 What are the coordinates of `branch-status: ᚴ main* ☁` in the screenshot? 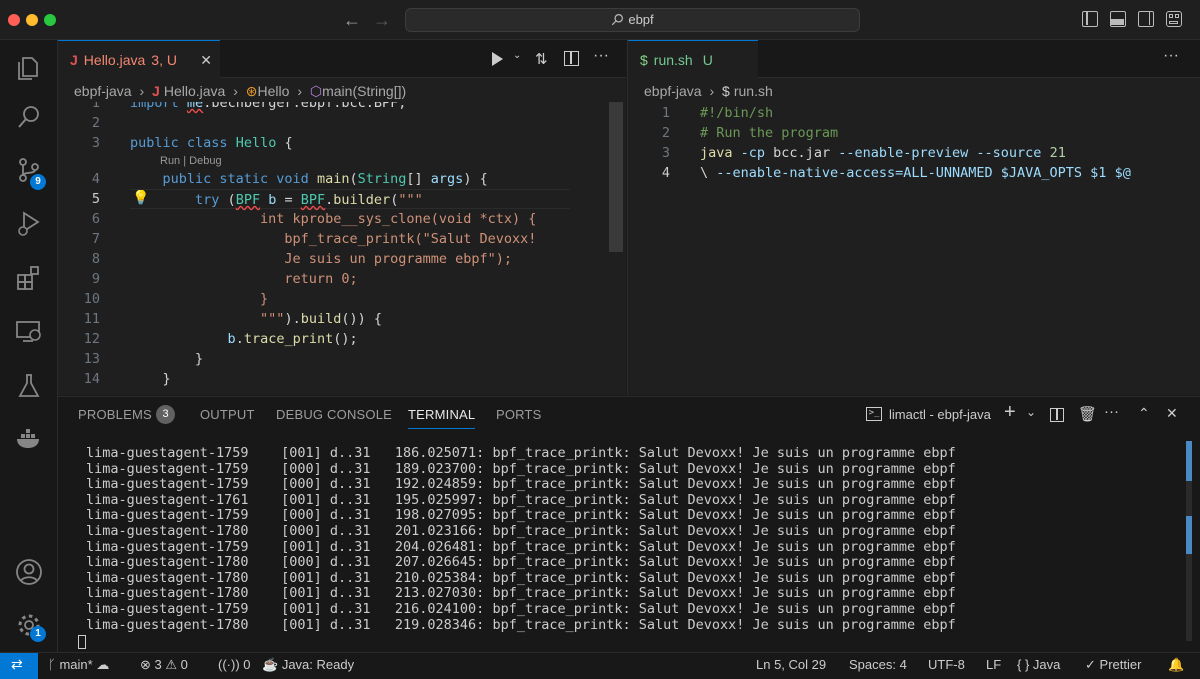 It's located at (78, 665).